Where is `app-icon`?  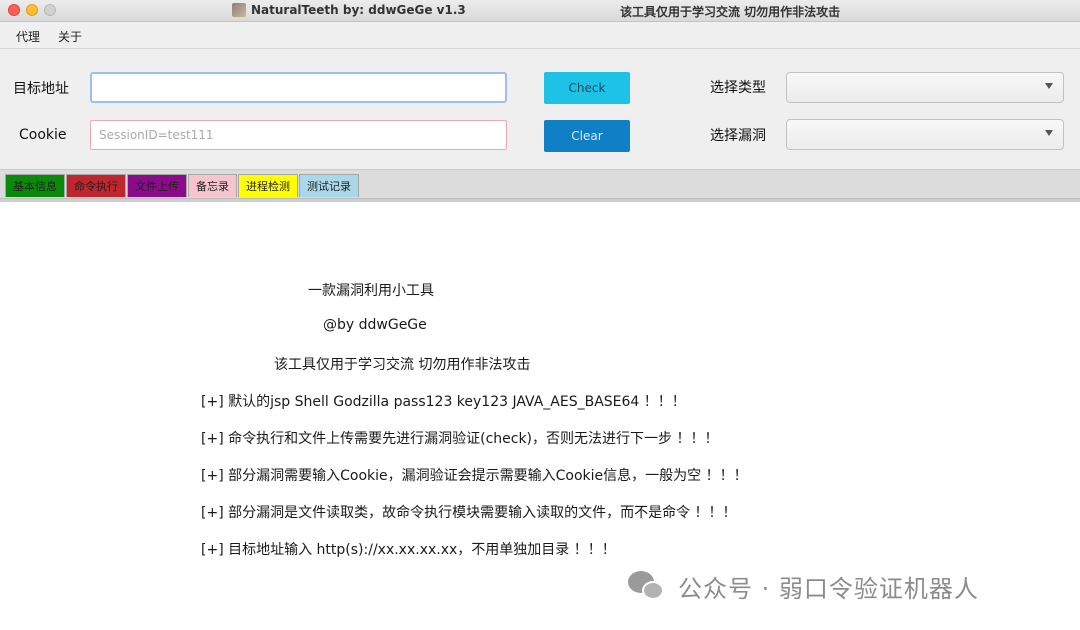
app-icon is located at coordinates (239, 10).